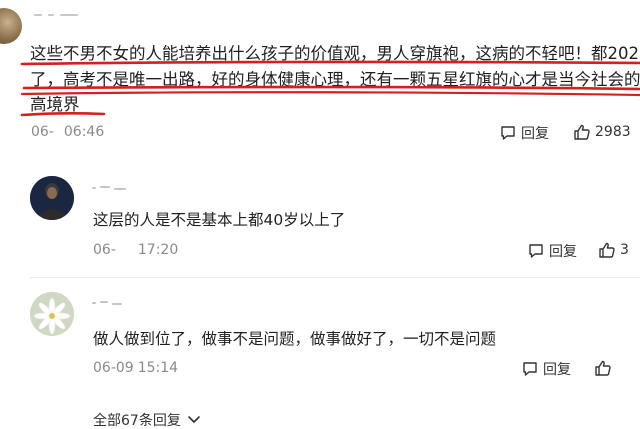 The width and height of the screenshot is (640, 429). I want to click on comment-meta: 06- 17:20, so click(135, 250).